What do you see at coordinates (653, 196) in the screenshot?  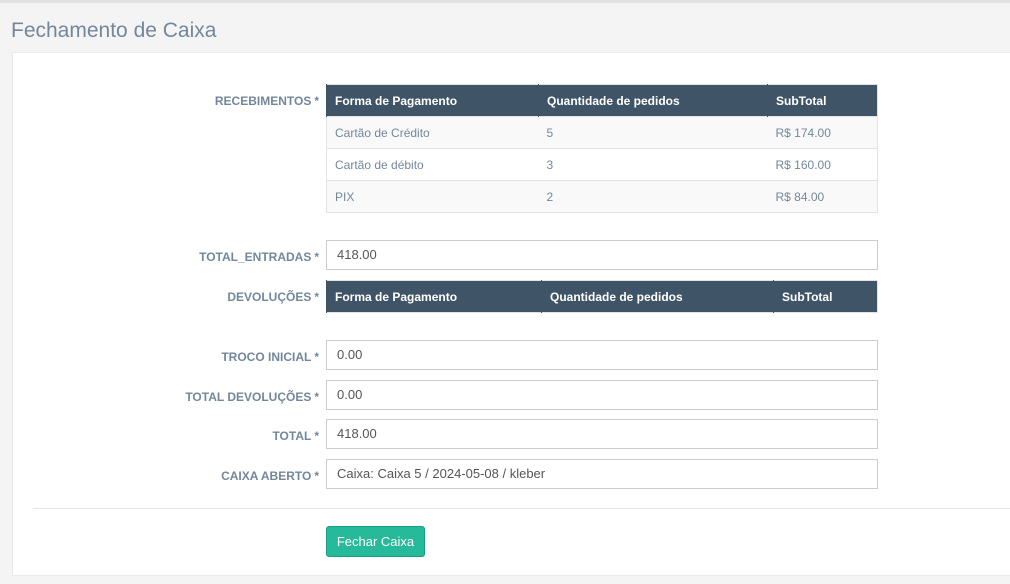 I see `cell-quantidade: 2` at bounding box center [653, 196].